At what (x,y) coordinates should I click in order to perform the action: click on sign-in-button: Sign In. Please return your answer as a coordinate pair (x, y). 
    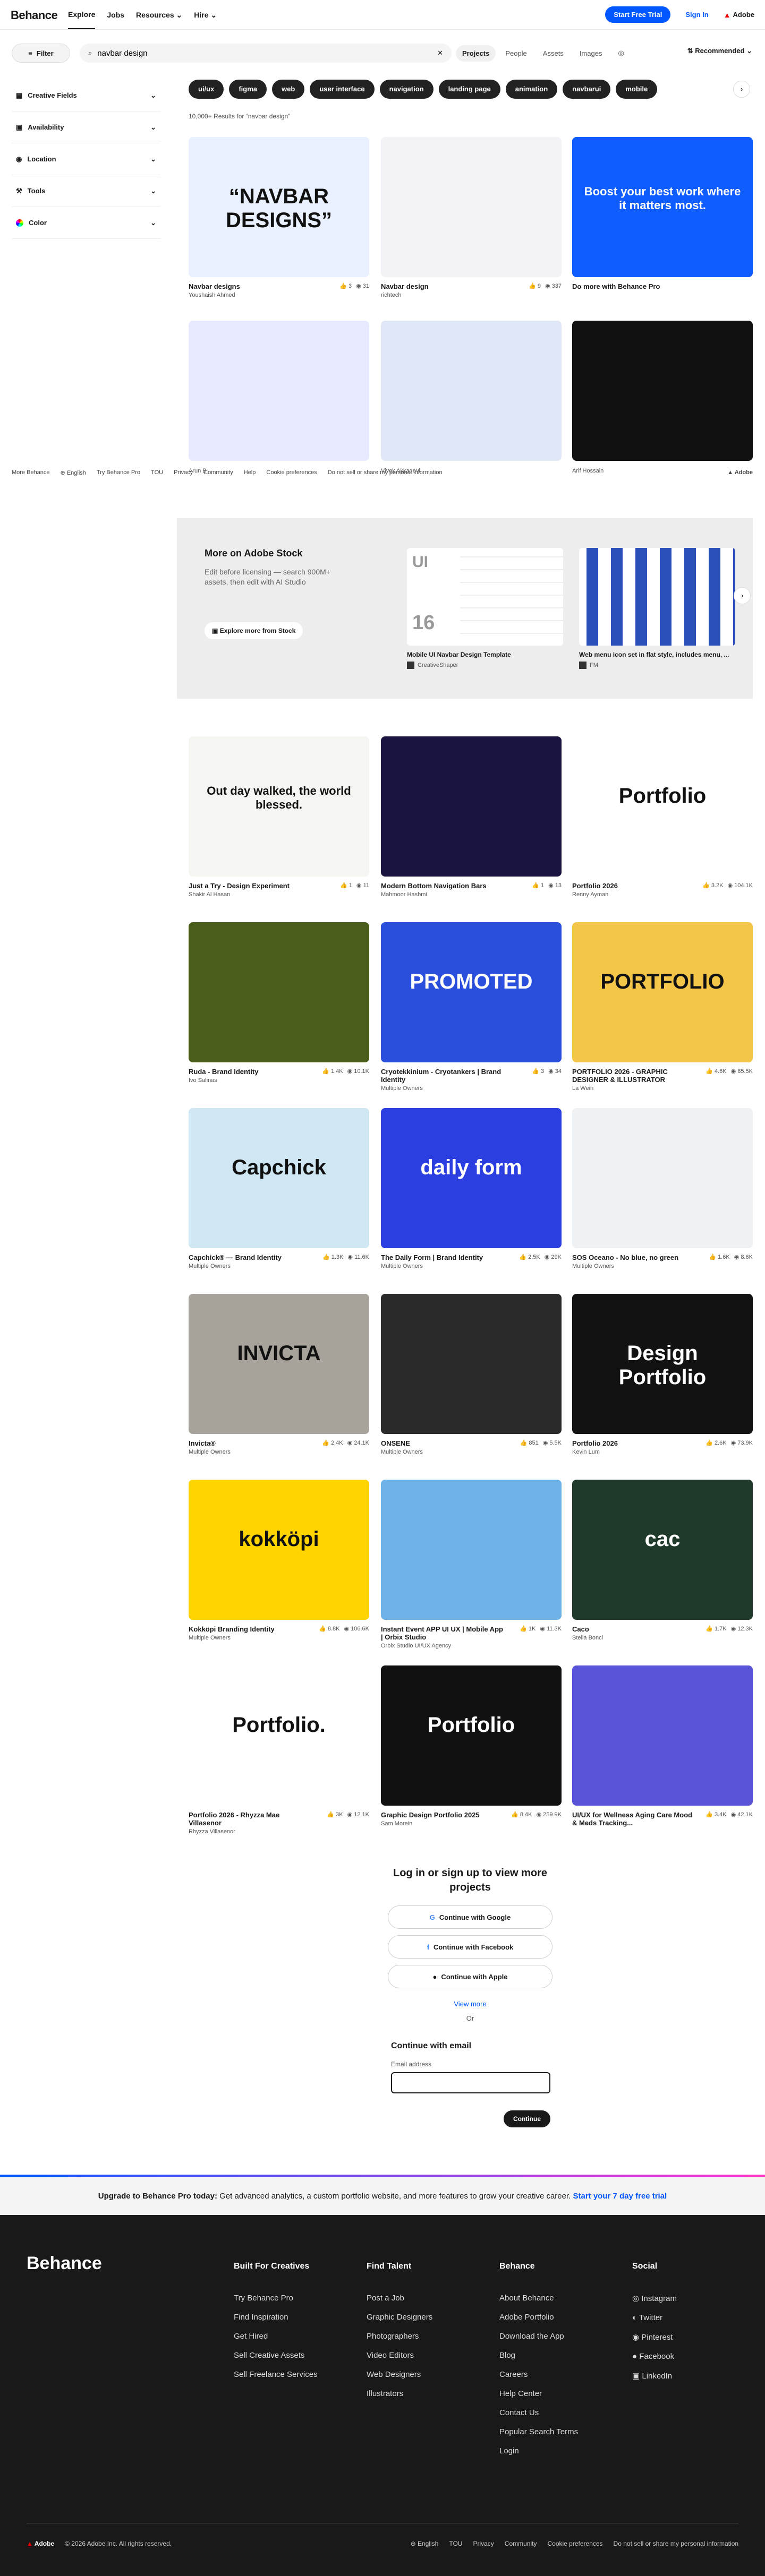
    Looking at the image, I should click on (697, 15).